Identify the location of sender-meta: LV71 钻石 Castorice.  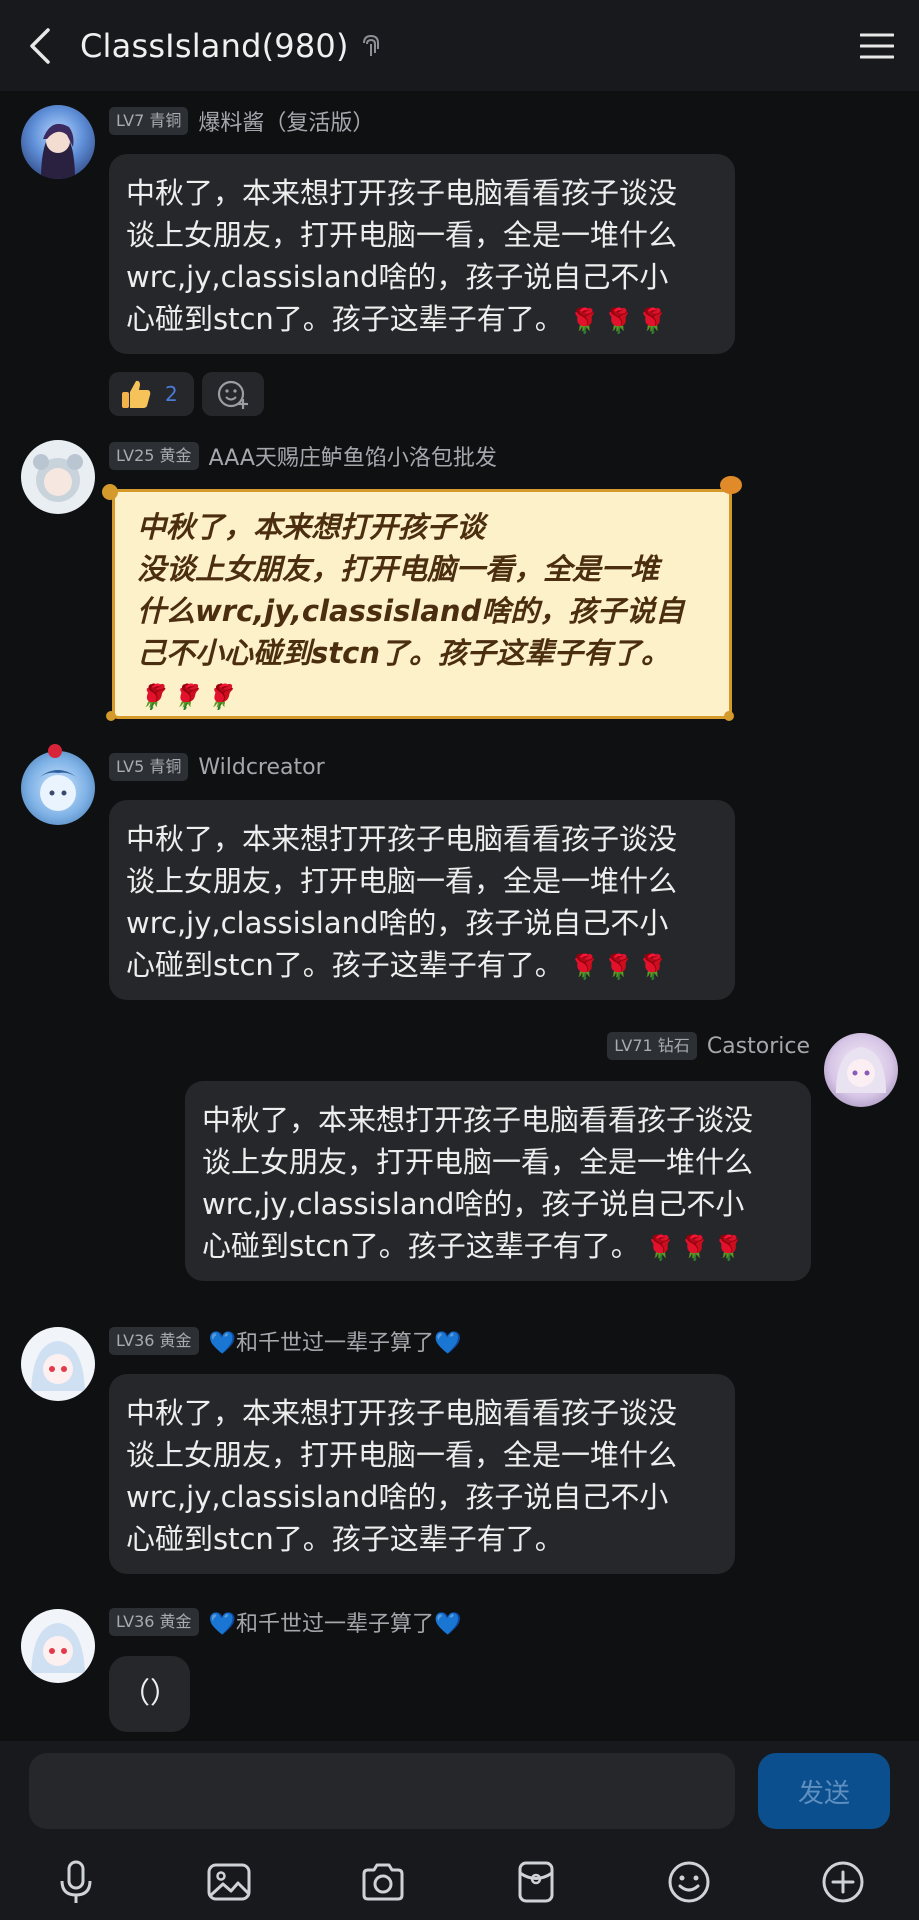
(708, 1046).